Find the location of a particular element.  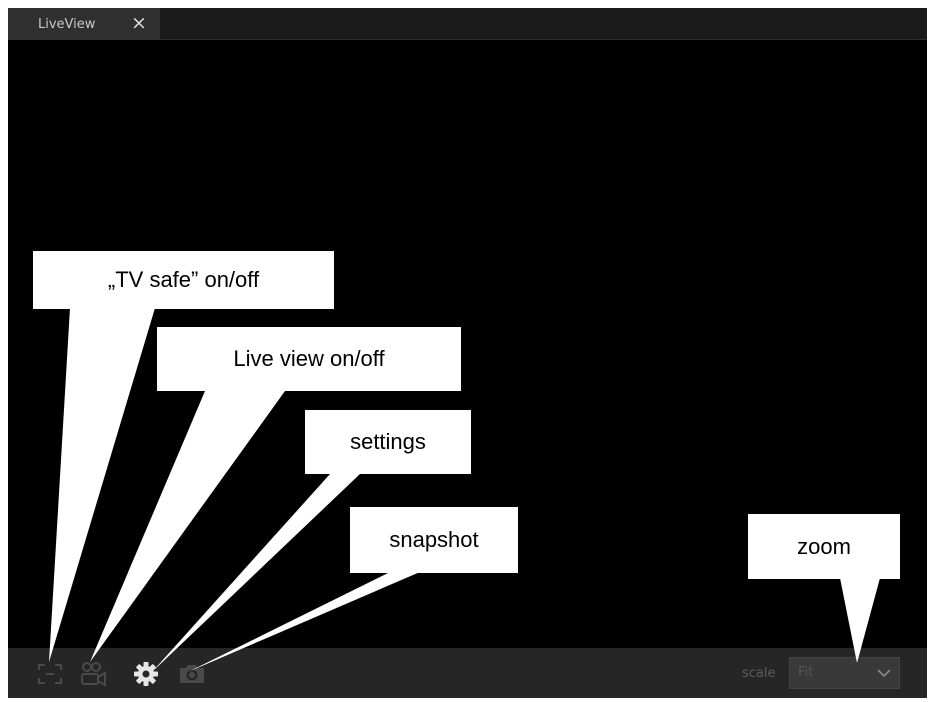

scale-select: Fit is located at coordinates (844, 673).